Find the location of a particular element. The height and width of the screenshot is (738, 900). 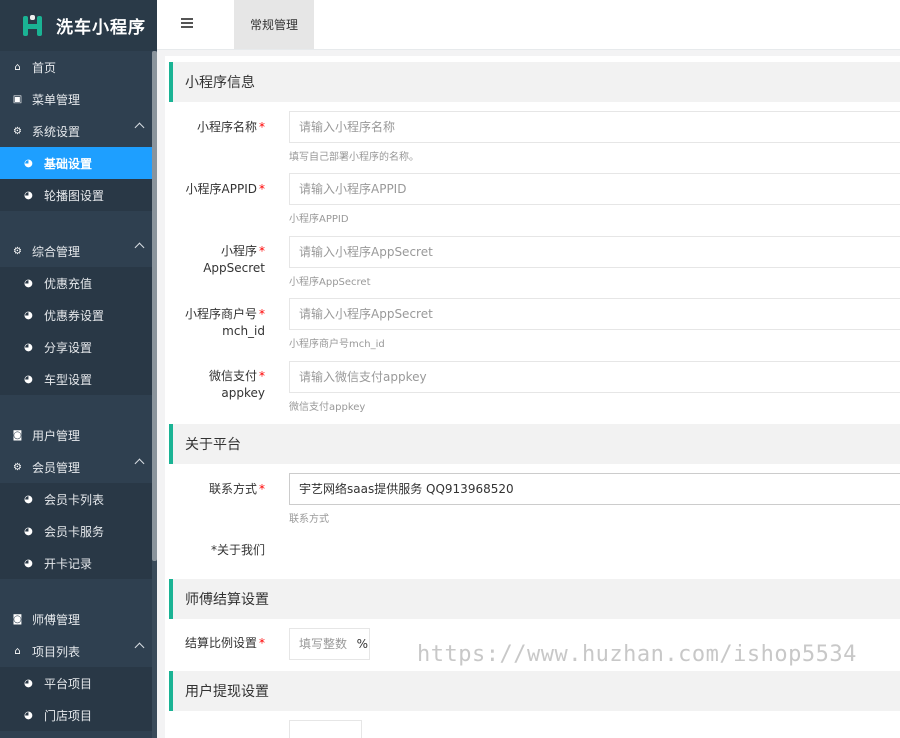

field-label: 联系方式 * is located at coordinates (236, 489).